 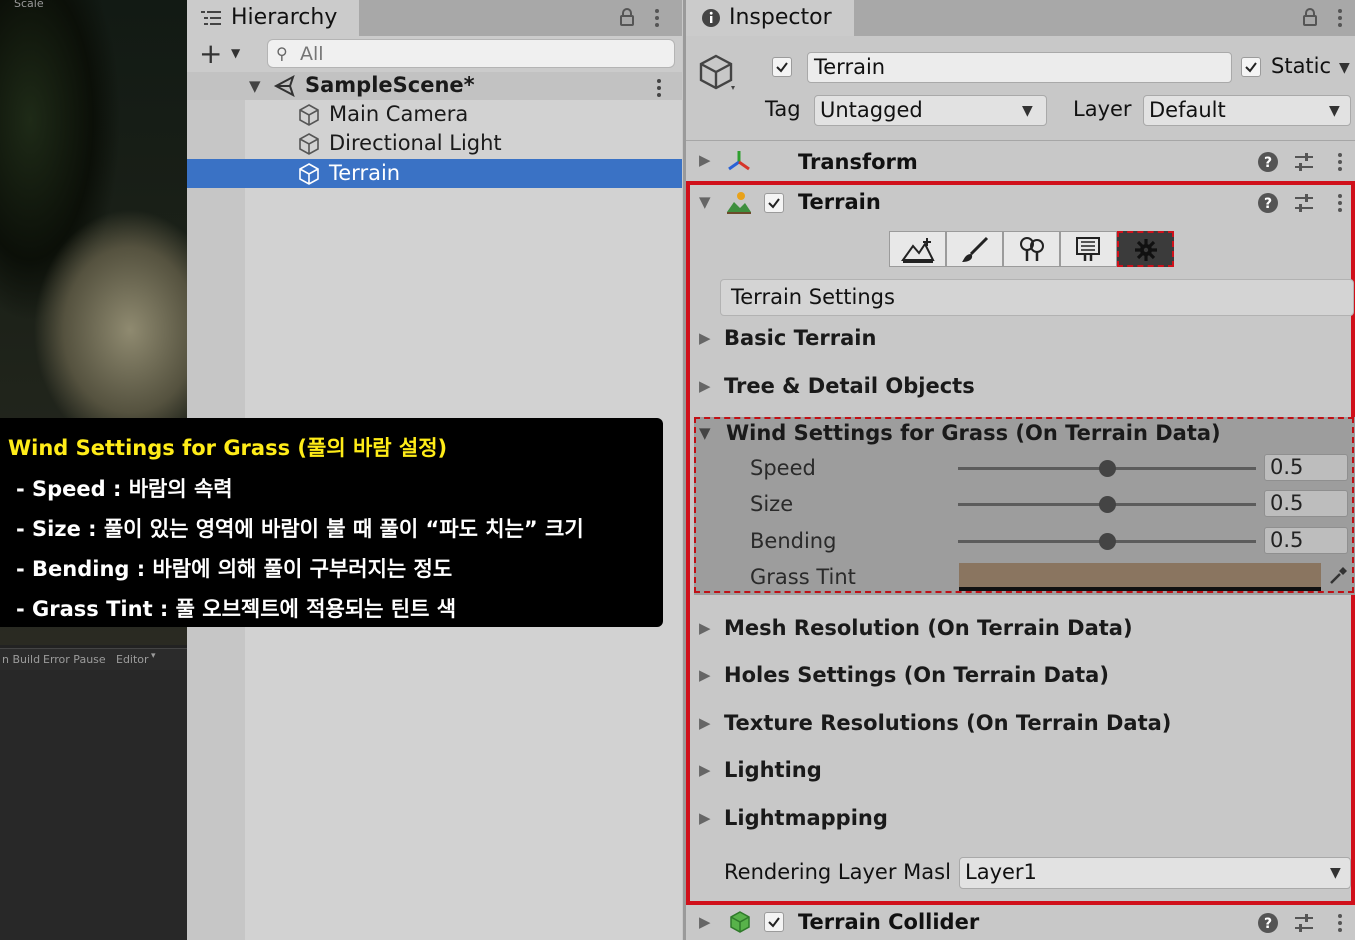 What do you see at coordinates (1107, 468) in the screenshot?
I see `speed-slider-knob` at bounding box center [1107, 468].